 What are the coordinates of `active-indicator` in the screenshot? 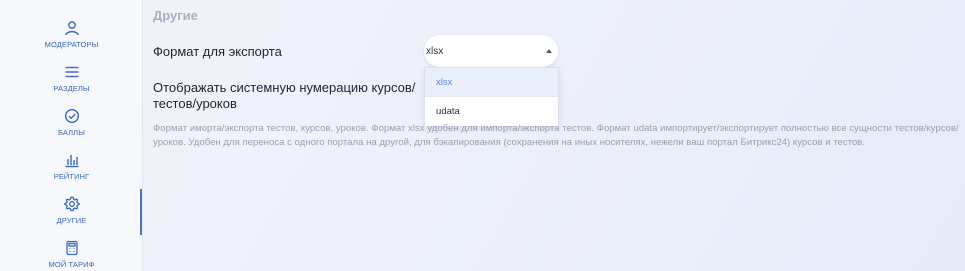 It's located at (141, 212).